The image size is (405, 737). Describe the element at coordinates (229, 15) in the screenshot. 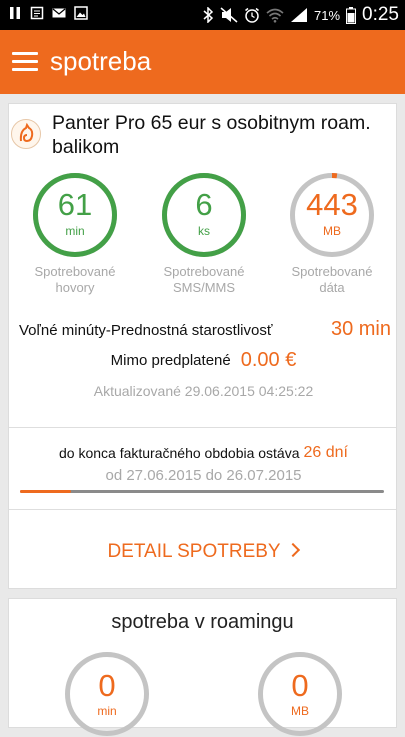

I see `mute-icon` at that location.